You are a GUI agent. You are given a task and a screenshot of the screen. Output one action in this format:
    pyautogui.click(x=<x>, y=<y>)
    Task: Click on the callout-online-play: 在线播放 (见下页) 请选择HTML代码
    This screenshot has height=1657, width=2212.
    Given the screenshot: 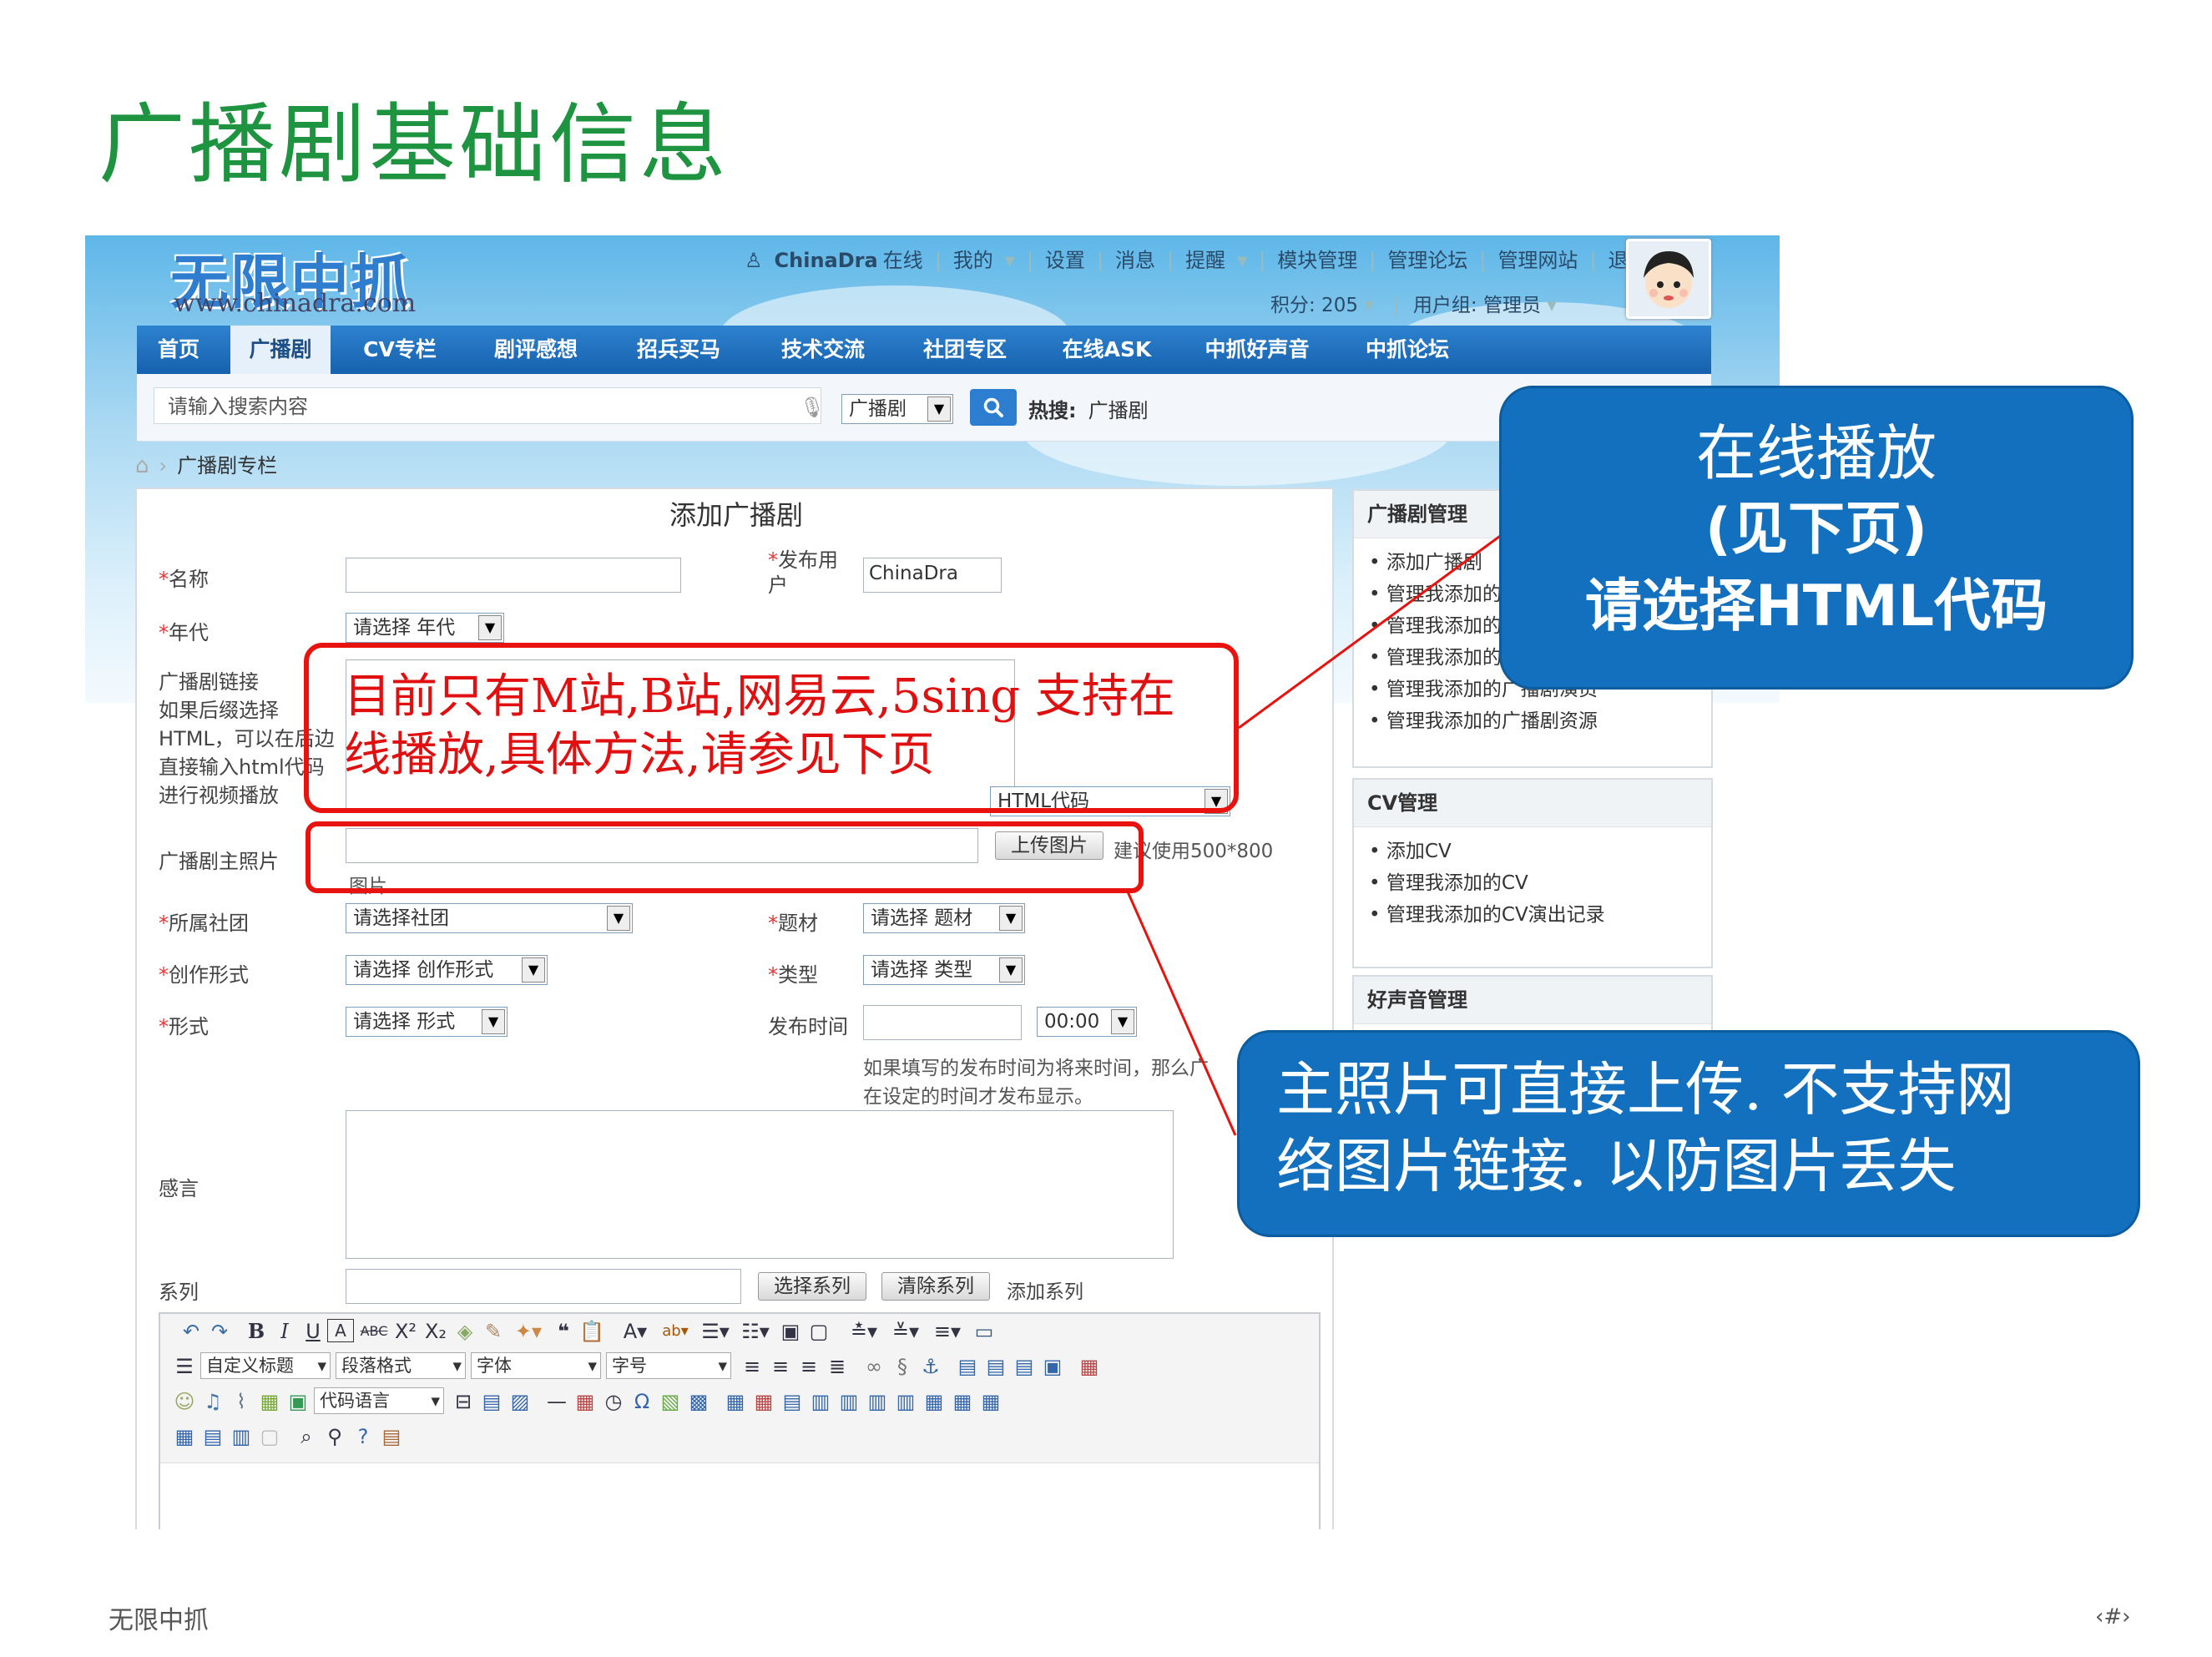 What is the action you would take?
    pyautogui.click(x=1817, y=538)
    